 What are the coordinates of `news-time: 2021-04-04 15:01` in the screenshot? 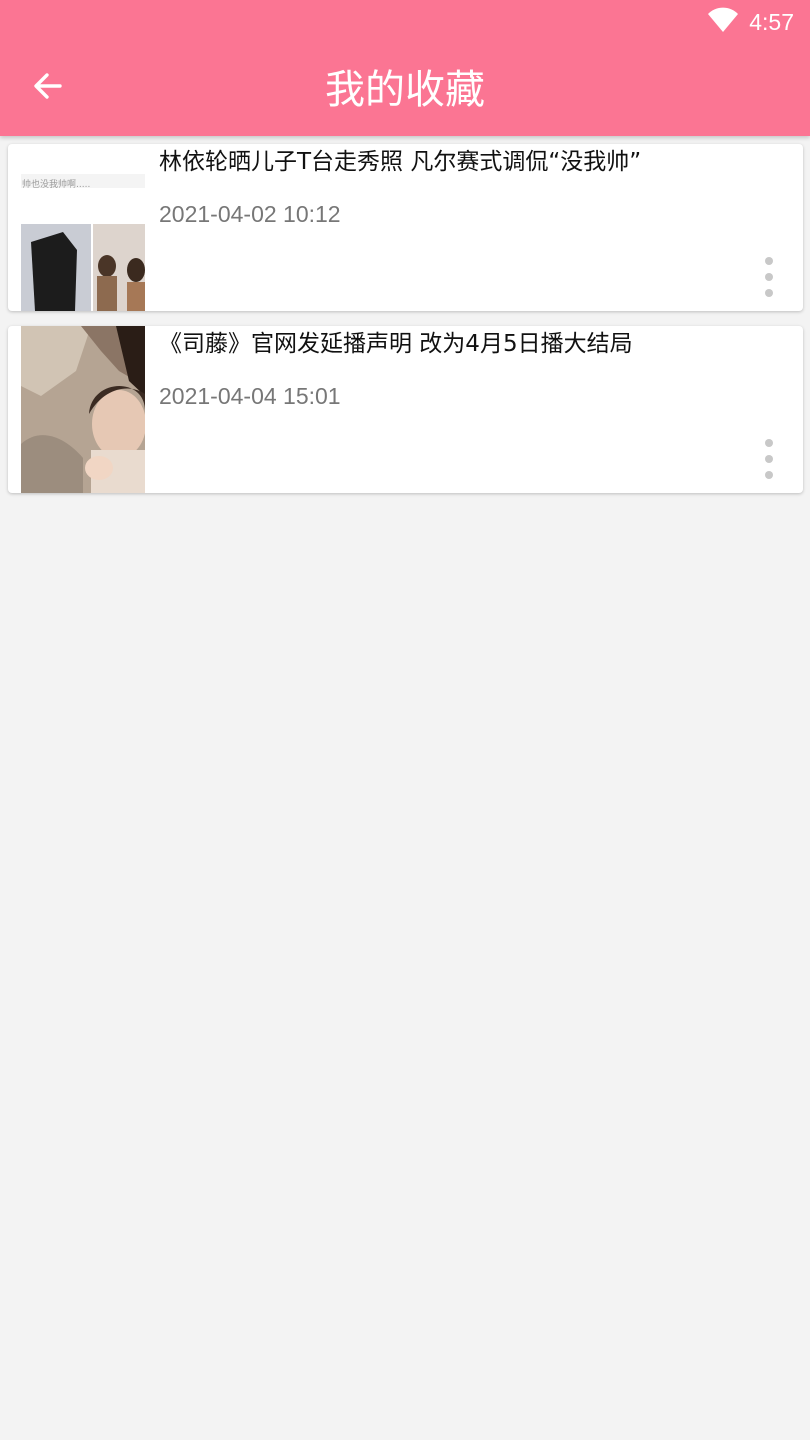 It's located at (250, 396).